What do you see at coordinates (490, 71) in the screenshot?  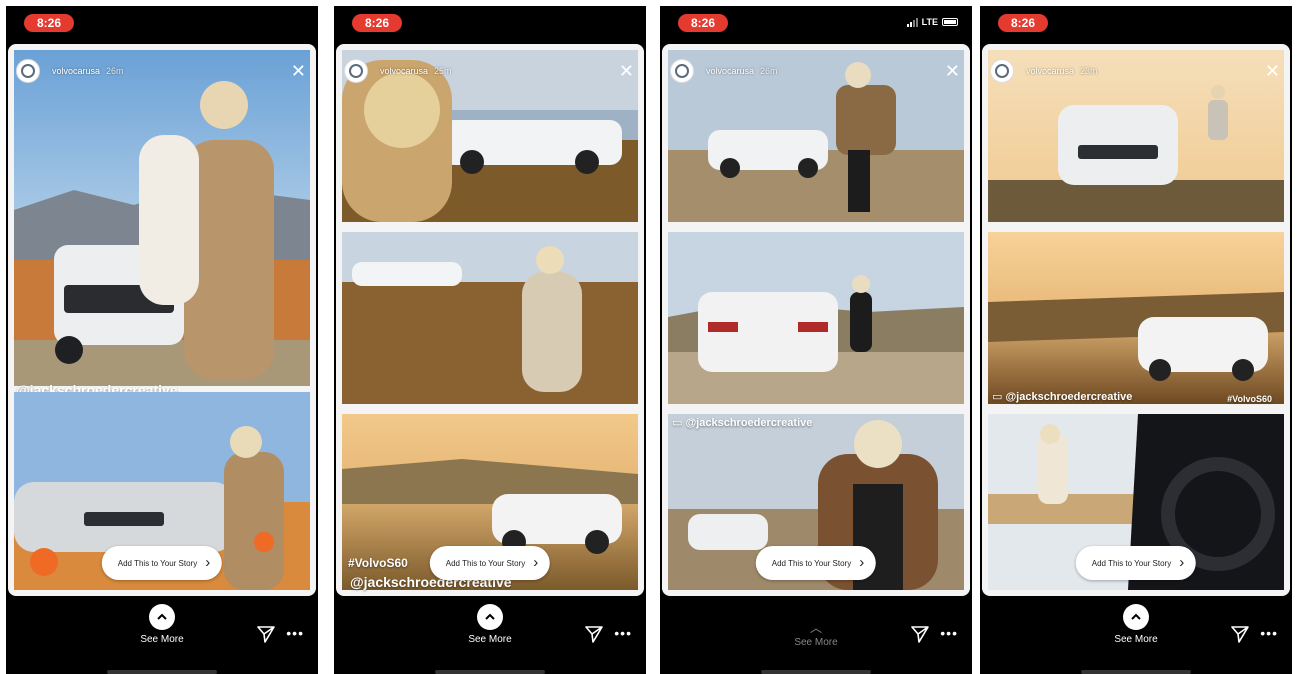 I see `story-header: volvocarusa 25m ✕` at bounding box center [490, 71].